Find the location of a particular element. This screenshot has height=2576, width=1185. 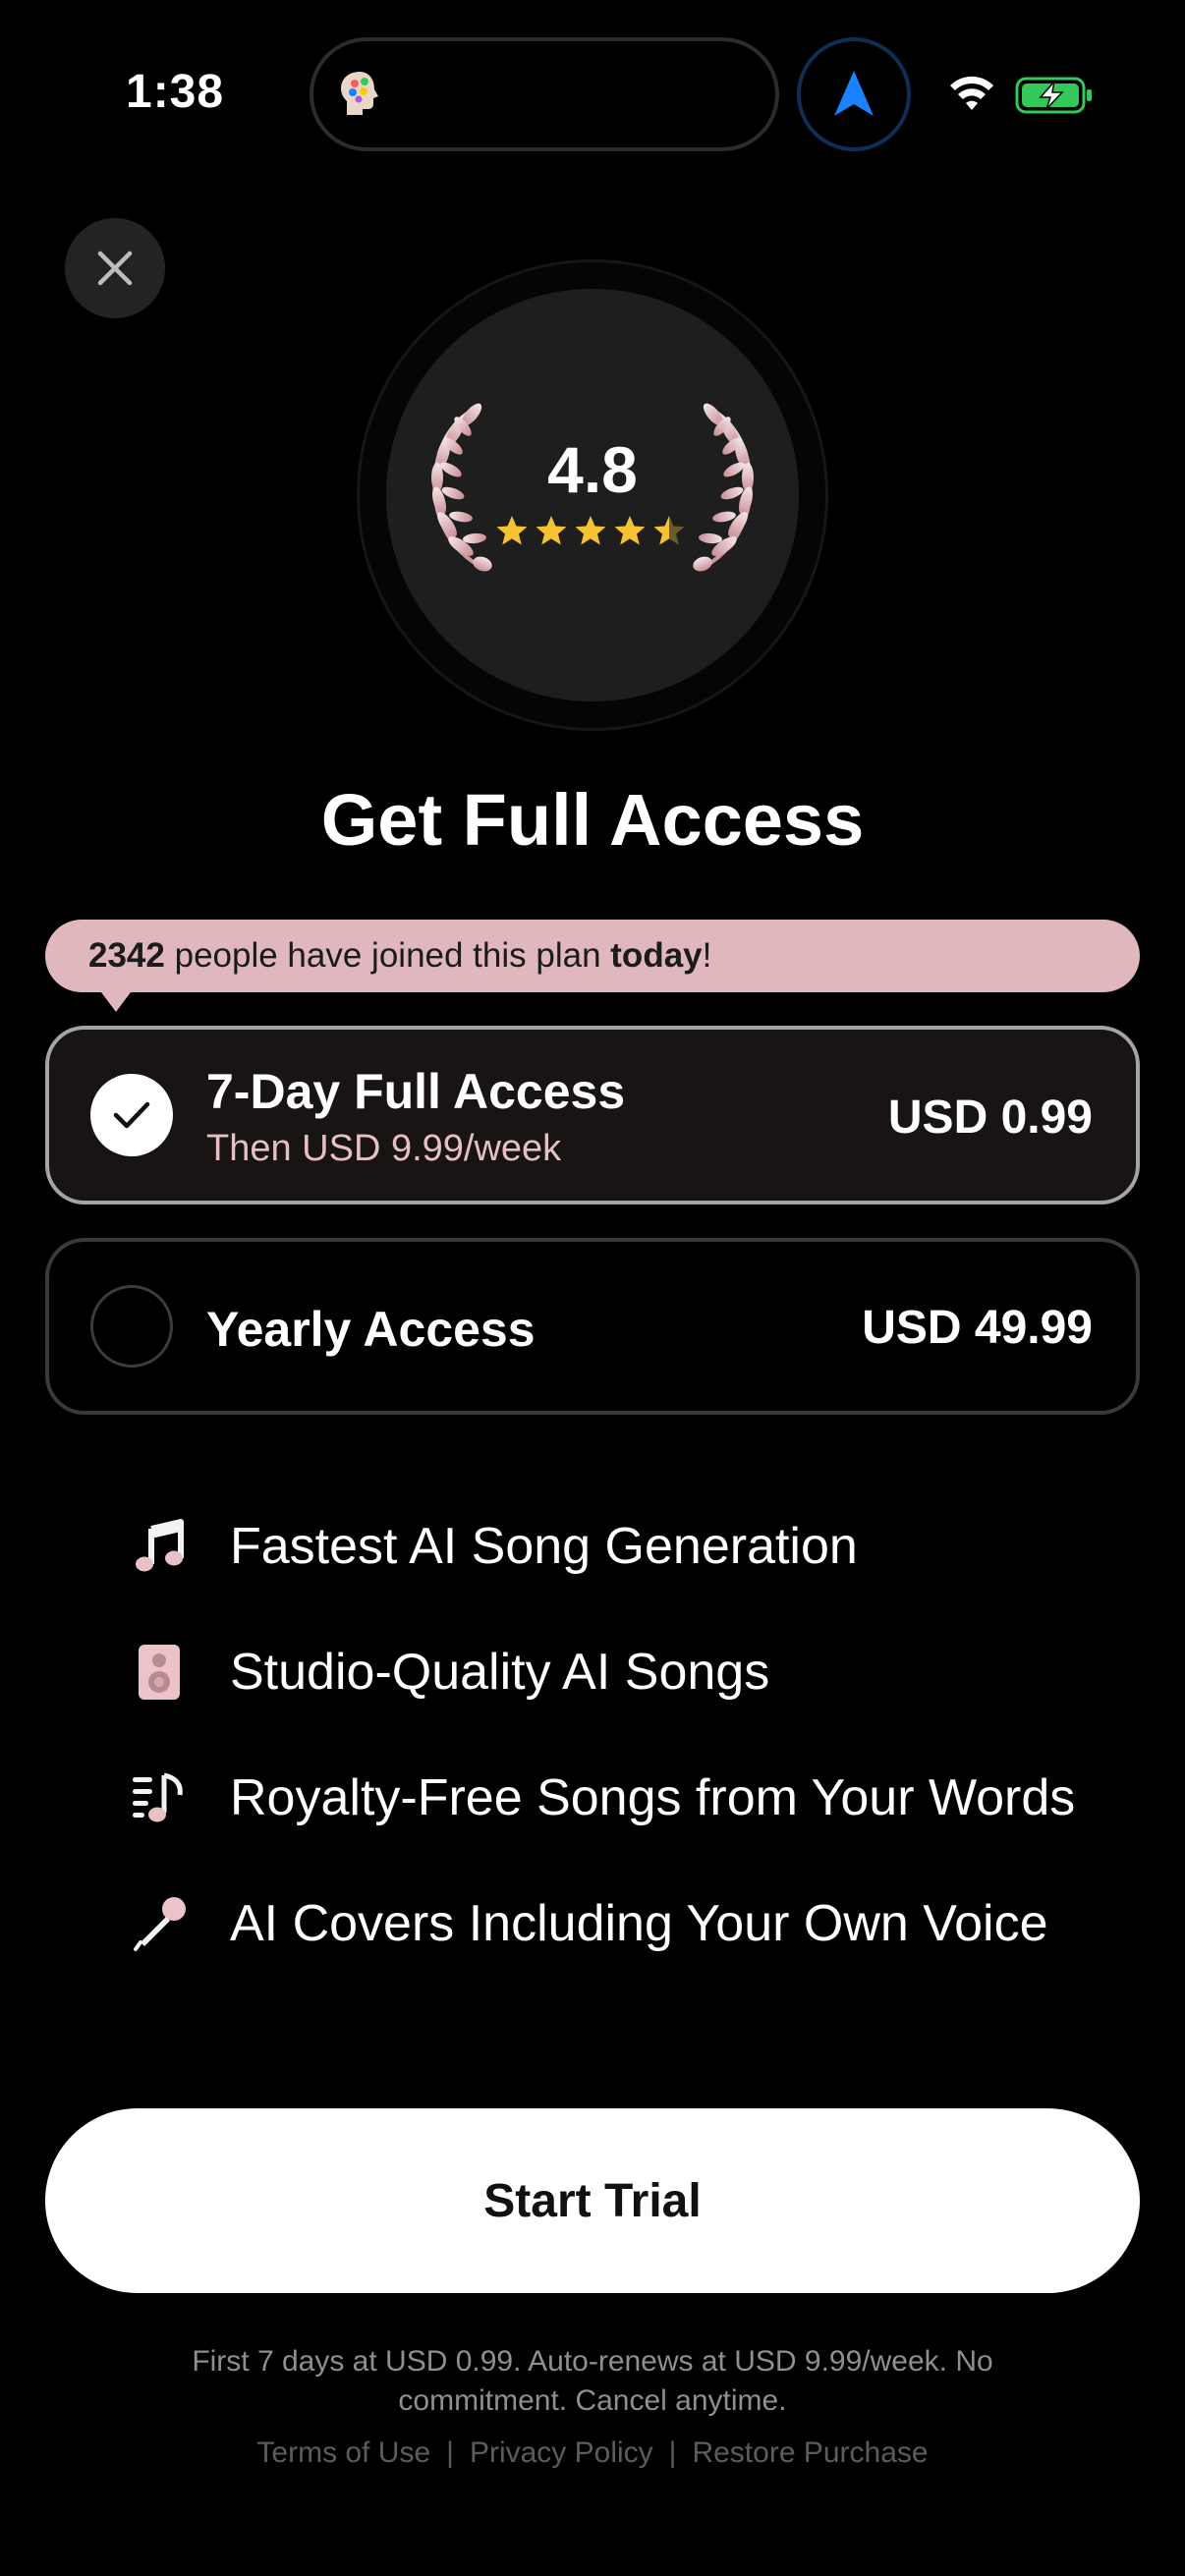

plan-name: 7-Day Full Access is located at coordinates (416, 1091).